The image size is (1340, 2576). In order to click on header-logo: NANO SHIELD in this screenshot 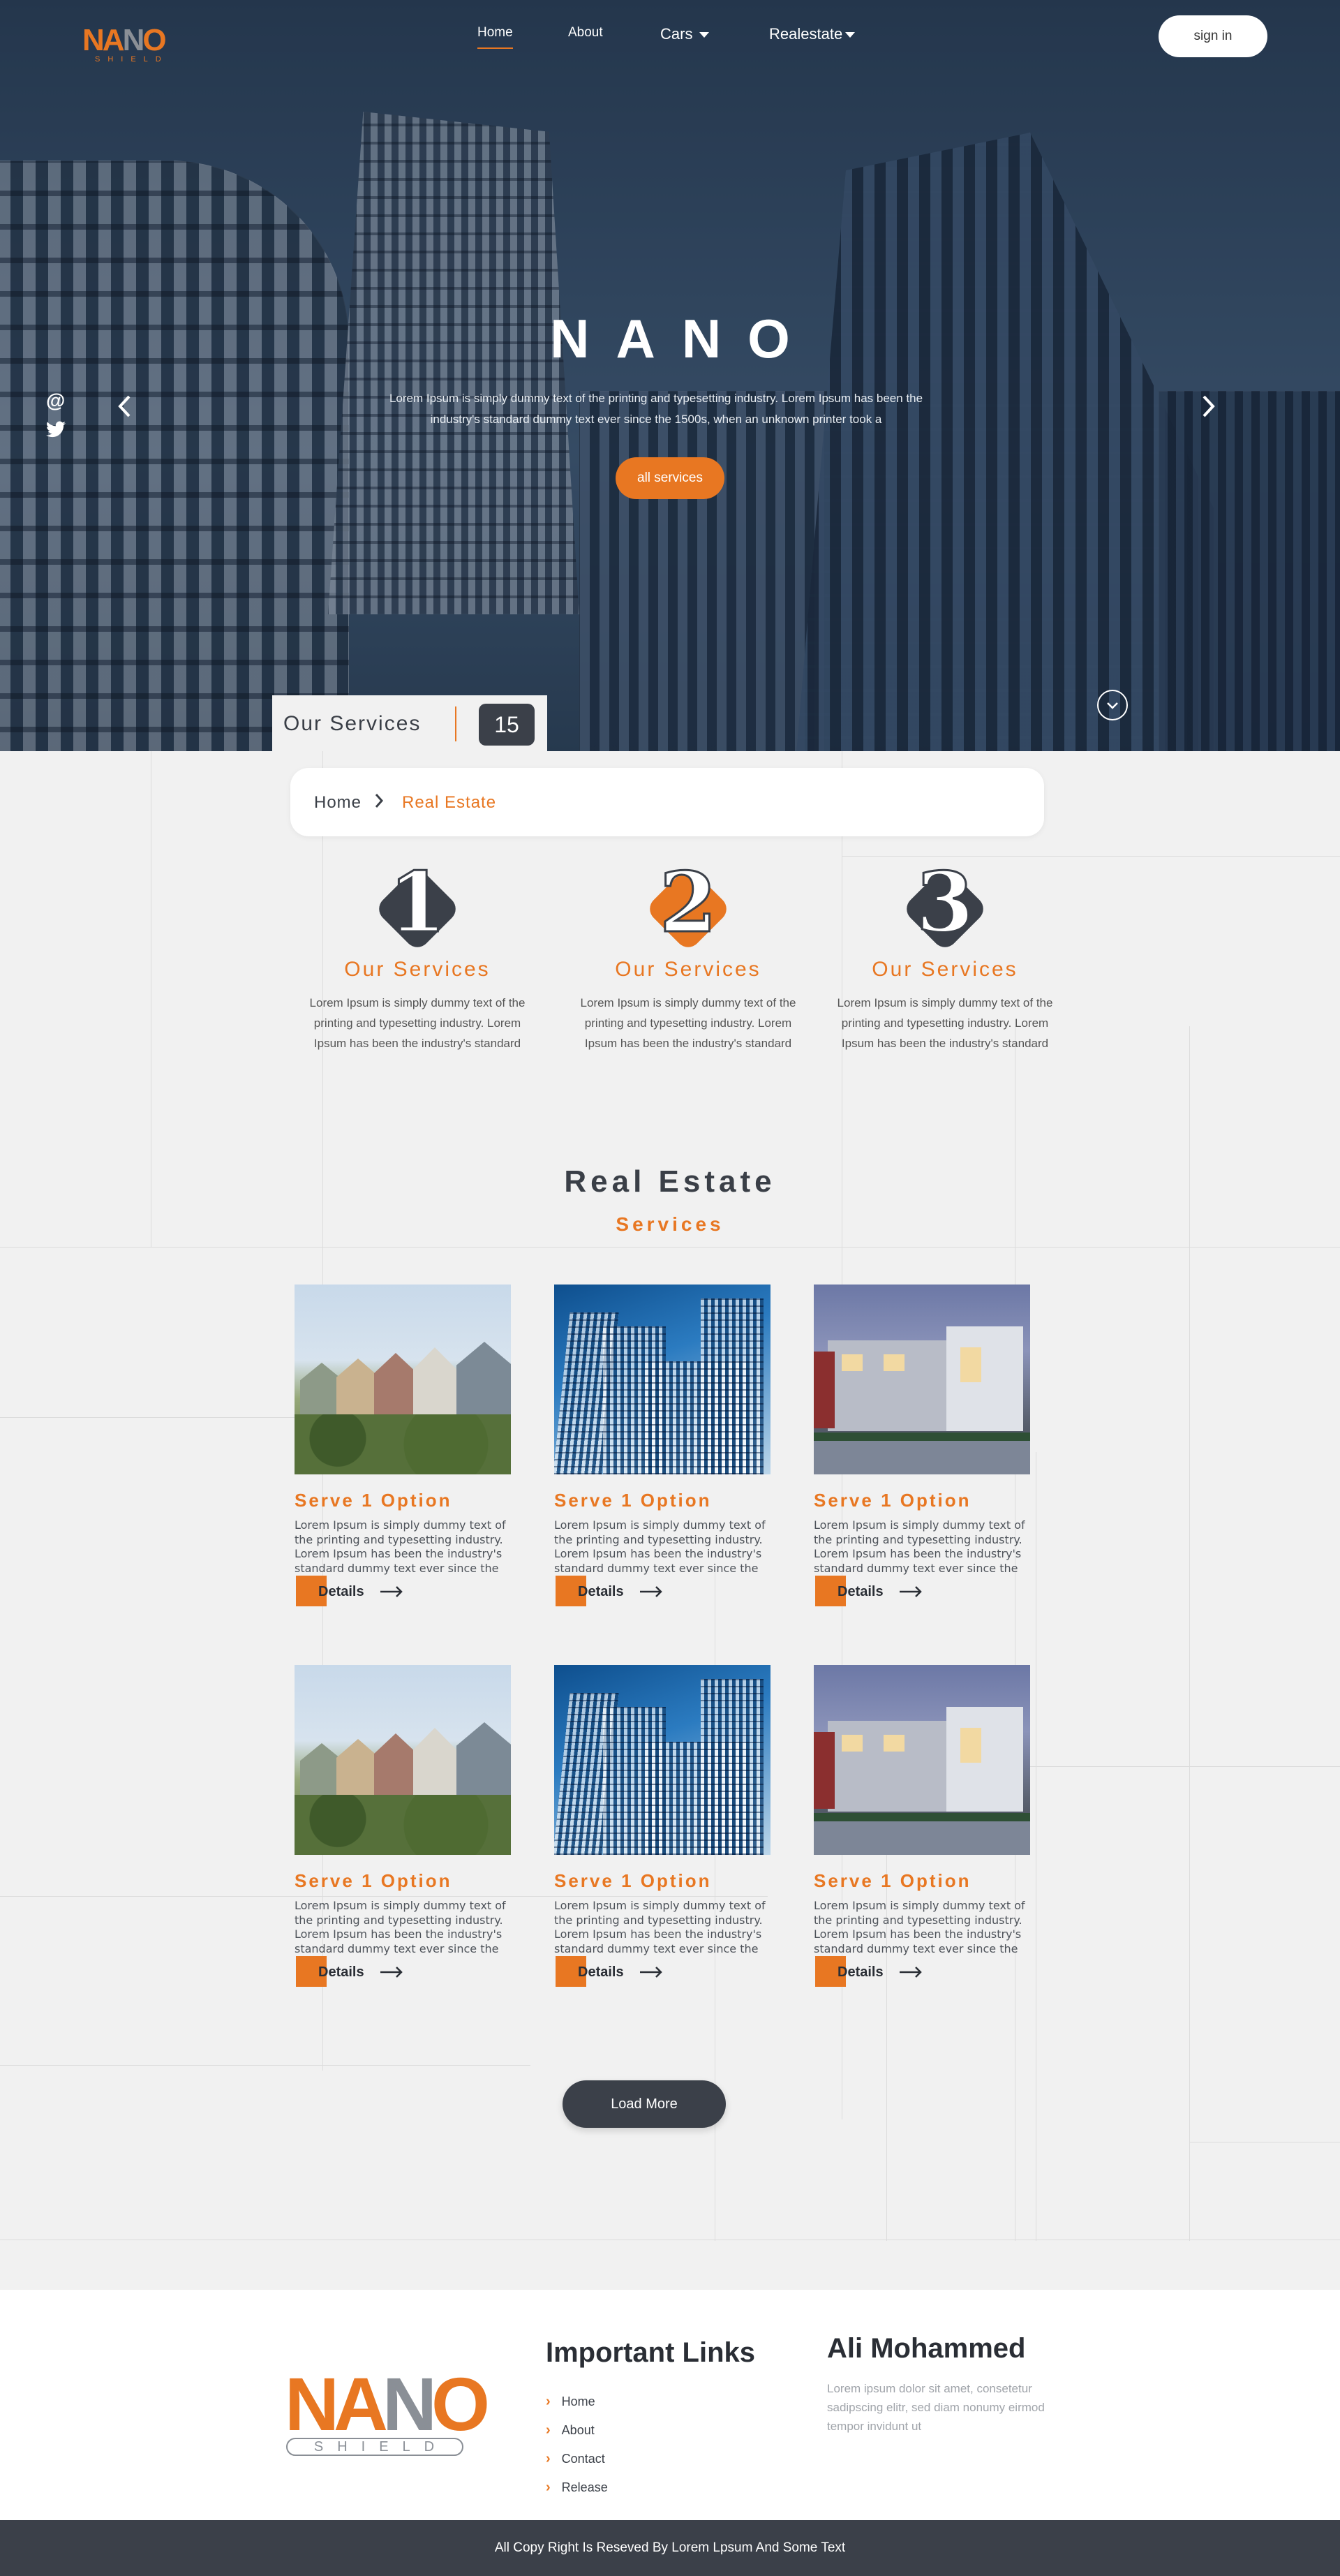, I will do `click(127, 43)`.